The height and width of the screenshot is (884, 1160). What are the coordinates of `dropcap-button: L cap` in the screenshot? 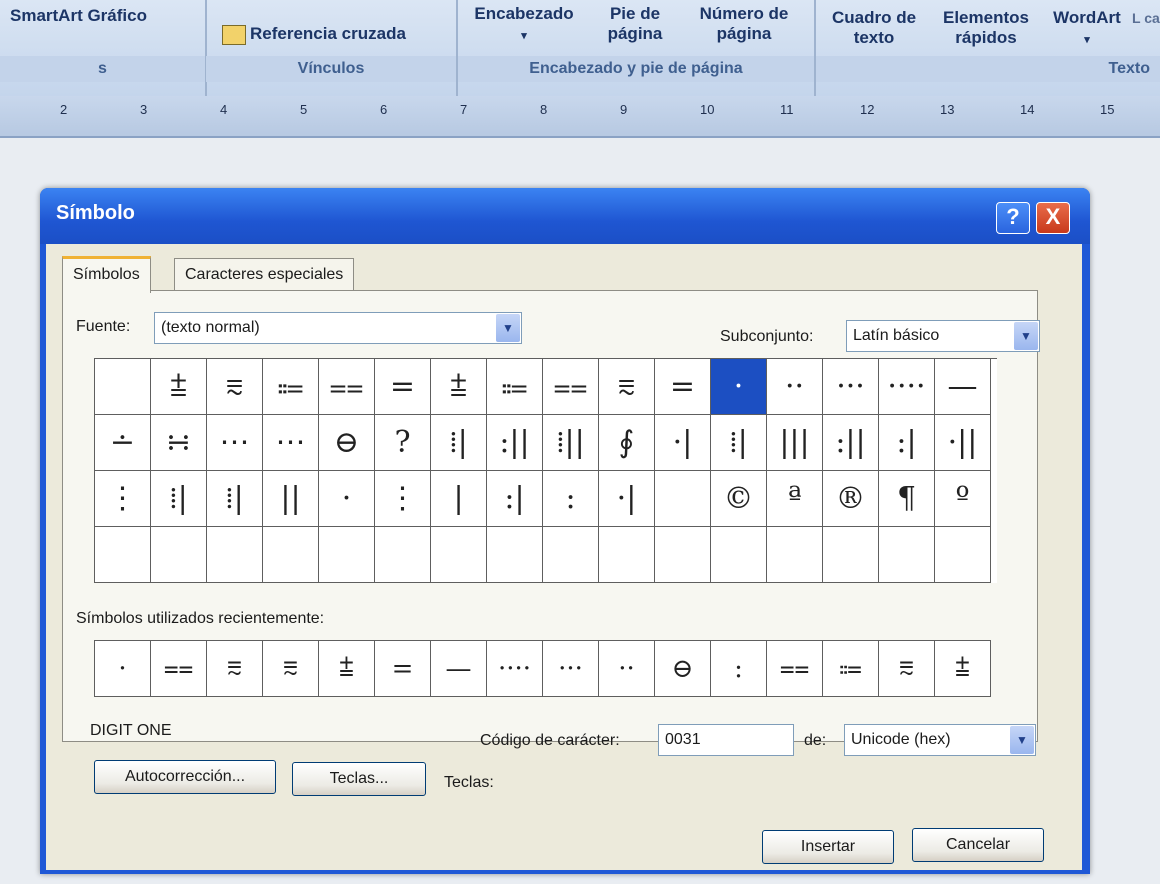 It's located at (1146, 18).